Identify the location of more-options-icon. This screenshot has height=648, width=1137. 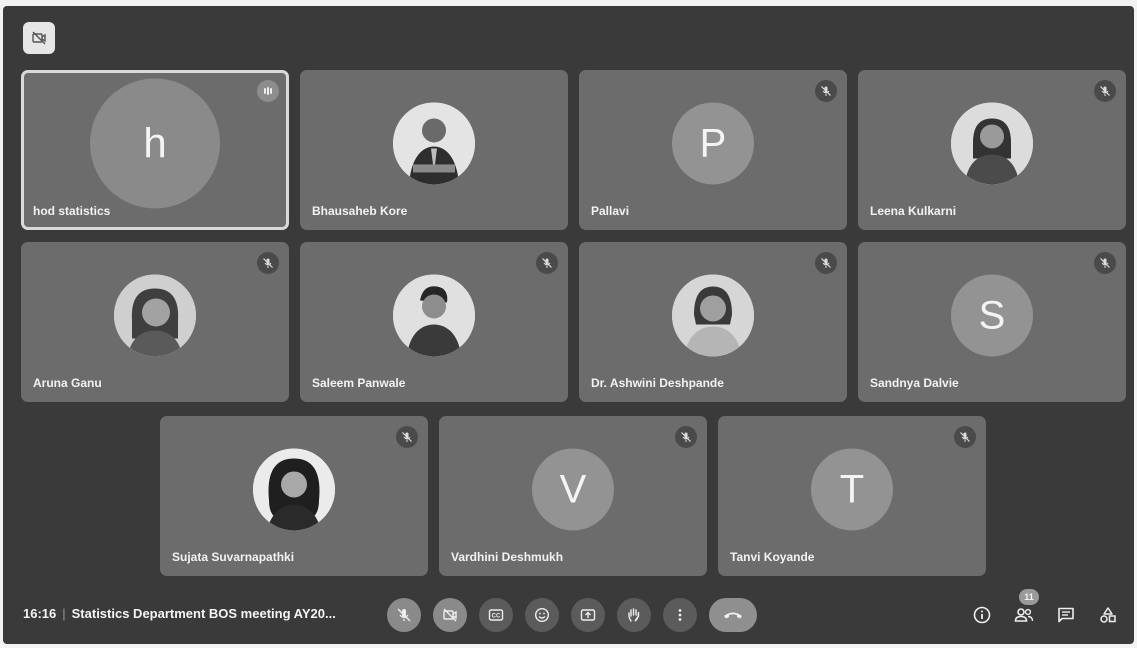
(680, 615).